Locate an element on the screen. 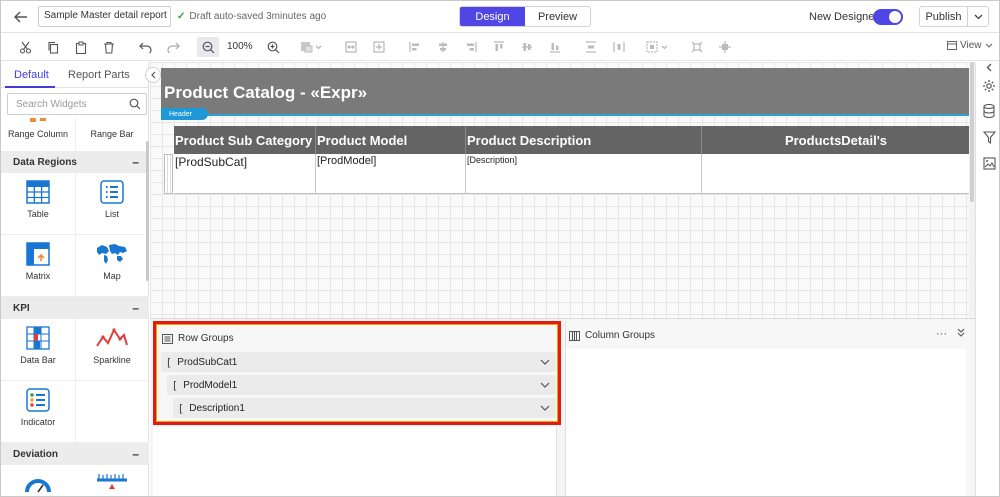 This screenshot has height=497, width=1000. category-data-regions: Data Regions – is located at coordinates (75, 162).